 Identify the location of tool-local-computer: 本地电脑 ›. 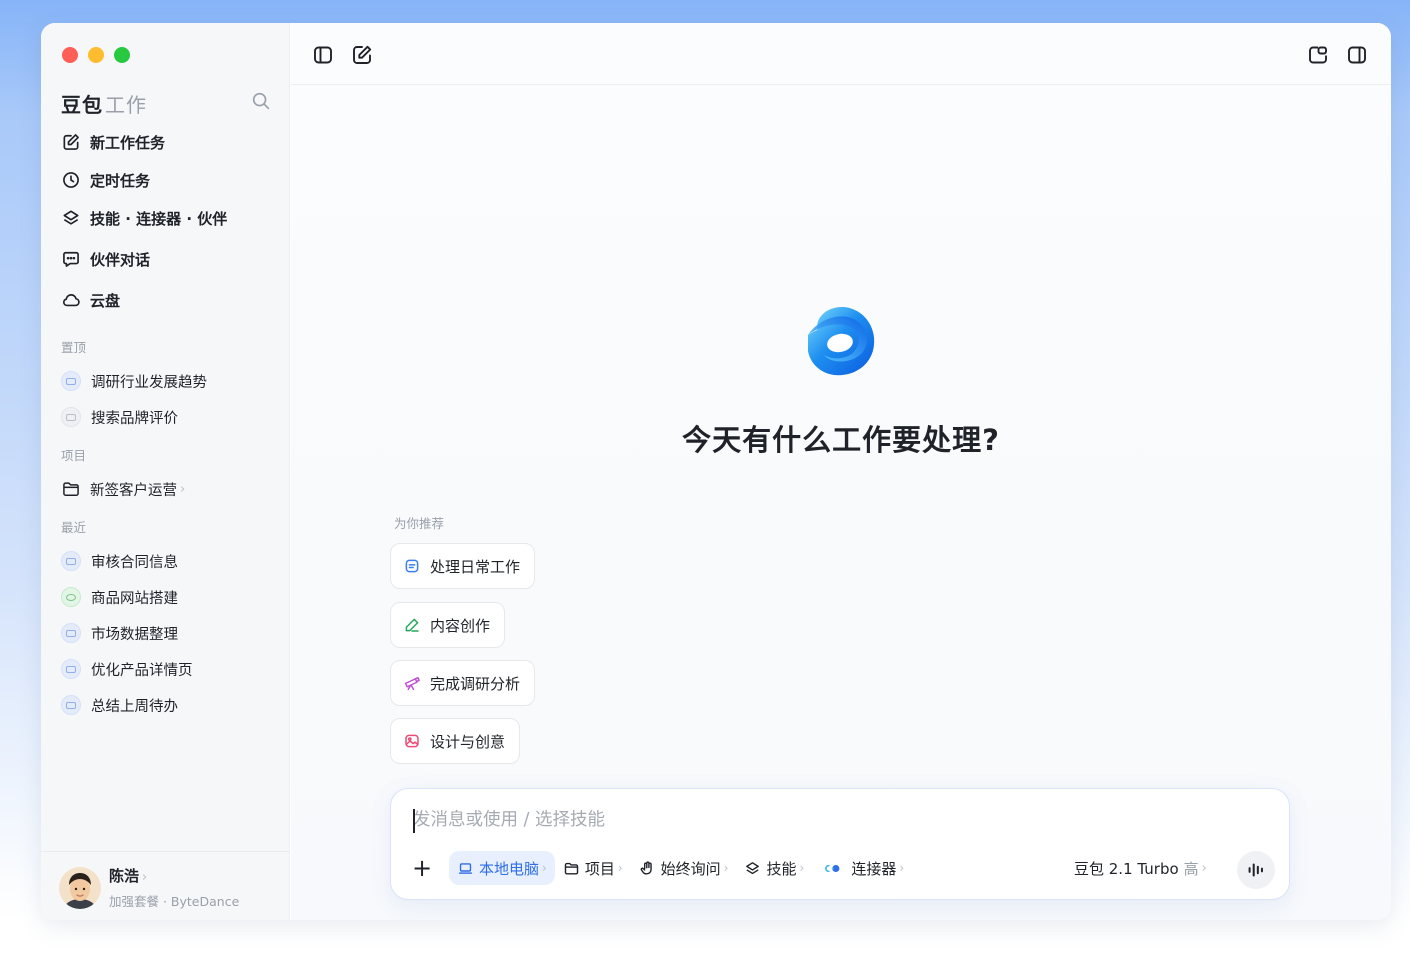
(502, 868).